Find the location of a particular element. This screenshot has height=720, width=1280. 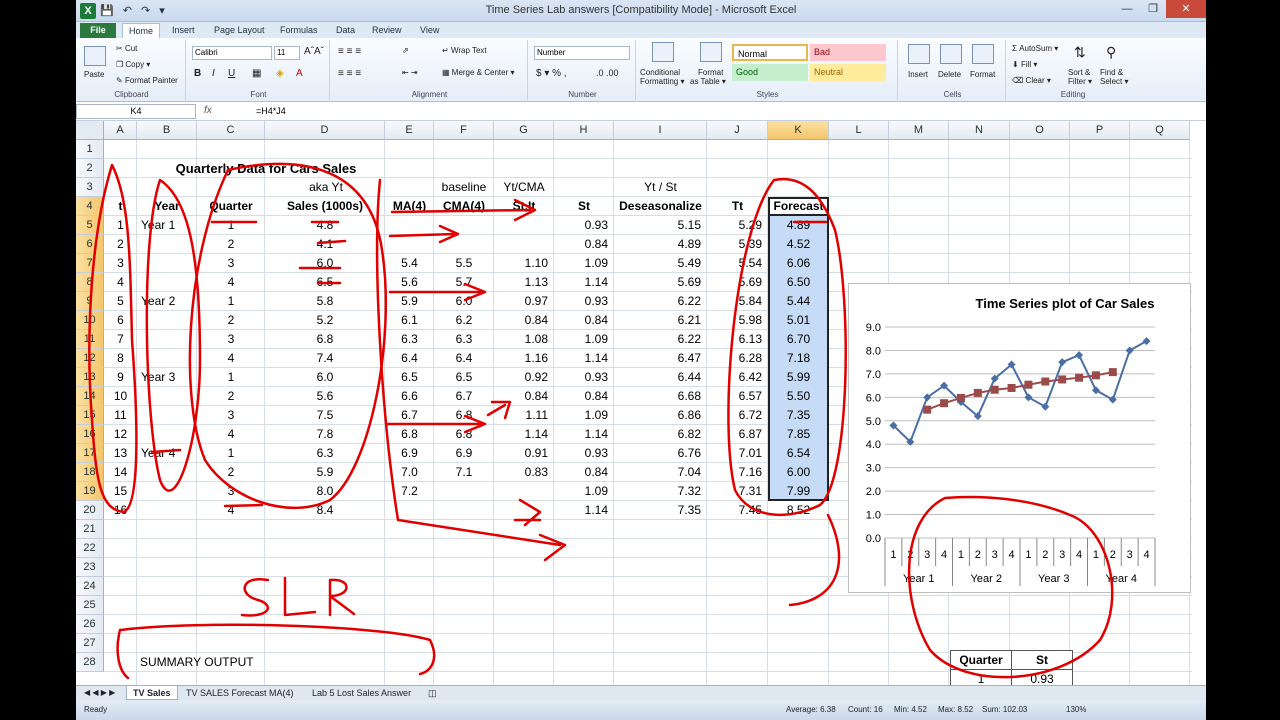

format-as-table-icon is located at coordinates (711, 52).